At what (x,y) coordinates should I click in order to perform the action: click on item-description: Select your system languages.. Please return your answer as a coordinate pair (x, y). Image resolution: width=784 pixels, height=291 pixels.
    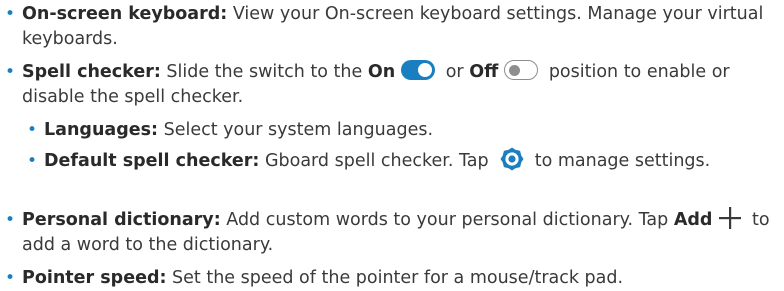
    Looking at the image, I should click on (296, 130).